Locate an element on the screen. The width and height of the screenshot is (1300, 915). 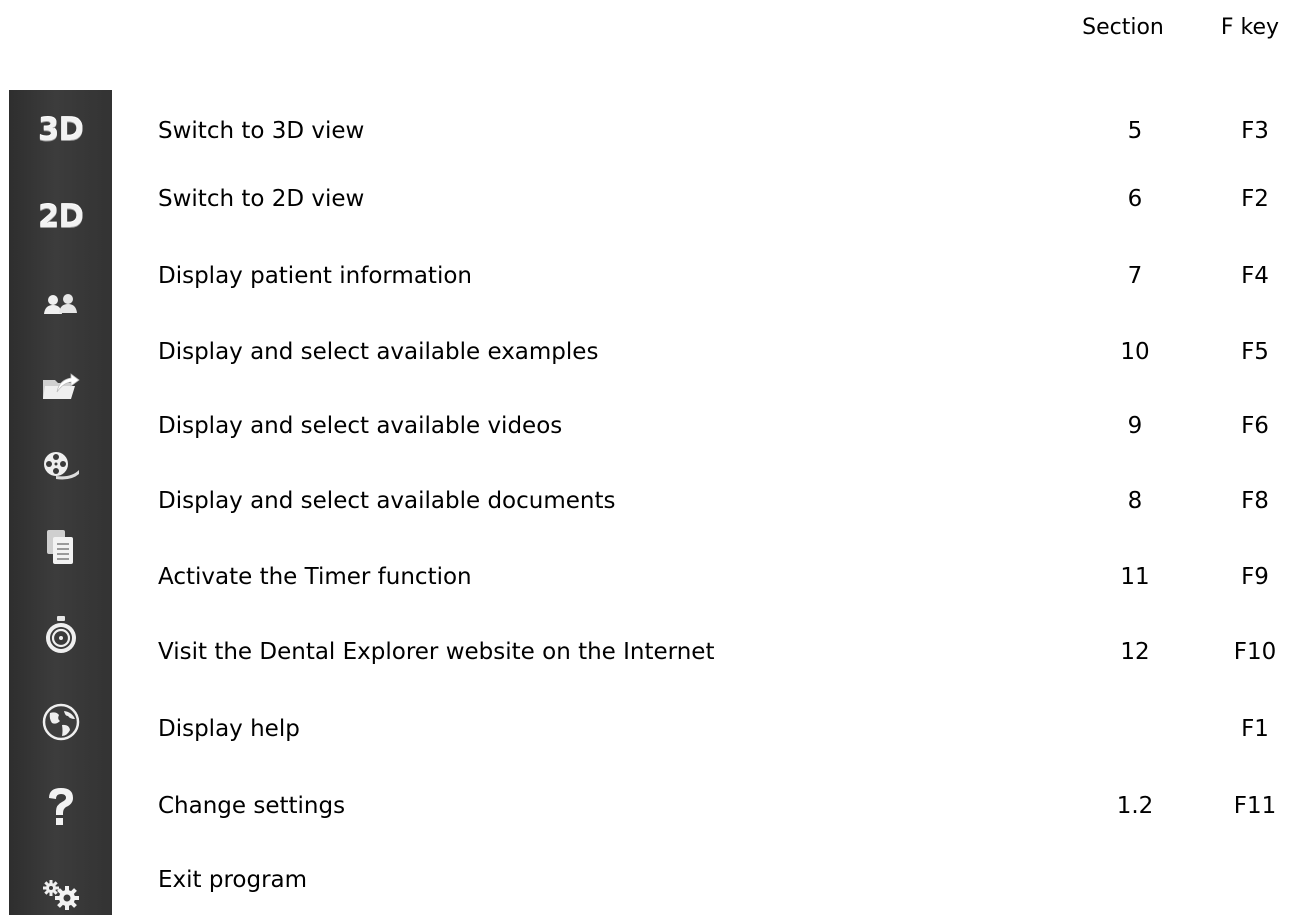
item-label: Display and select available videos is located at coordinates (360, 426).